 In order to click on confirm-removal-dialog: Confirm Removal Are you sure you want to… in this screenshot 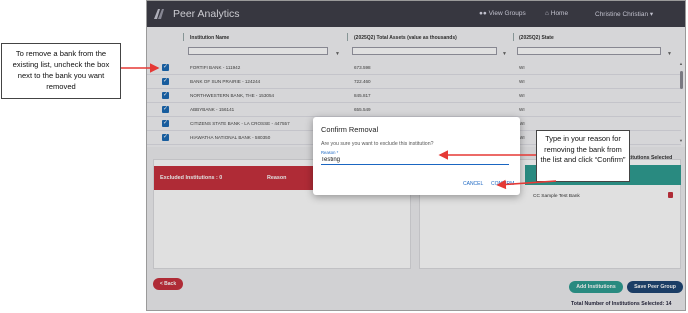, I will do `click(416, 156)`.